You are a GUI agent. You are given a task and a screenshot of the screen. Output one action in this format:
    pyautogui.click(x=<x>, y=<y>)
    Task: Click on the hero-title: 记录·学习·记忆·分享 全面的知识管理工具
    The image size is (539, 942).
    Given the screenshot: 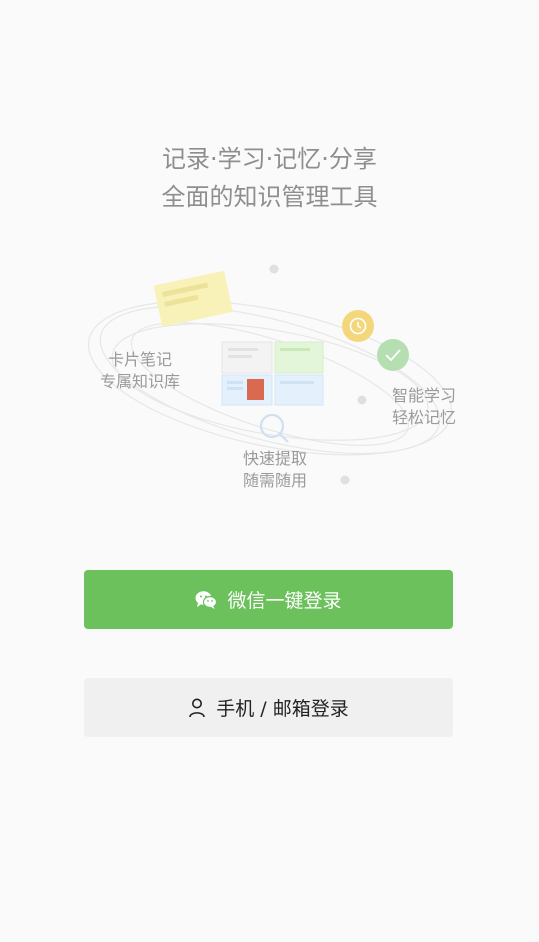 What is the action you would take?
    pyautogui.click(x=269, y=178)
    